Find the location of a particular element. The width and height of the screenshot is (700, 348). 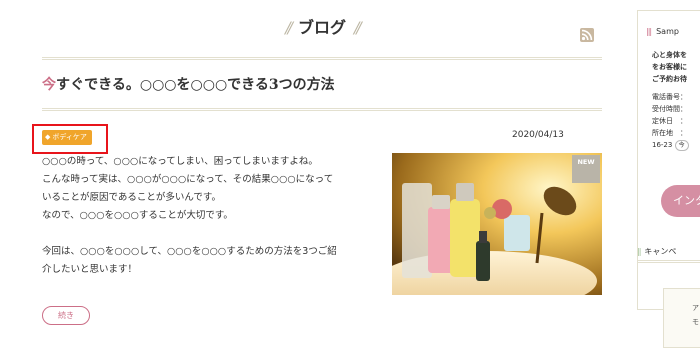

post-title-text: すぐできる。○○○を○○○できる3つの方法 is located at coordinates (195, 85).